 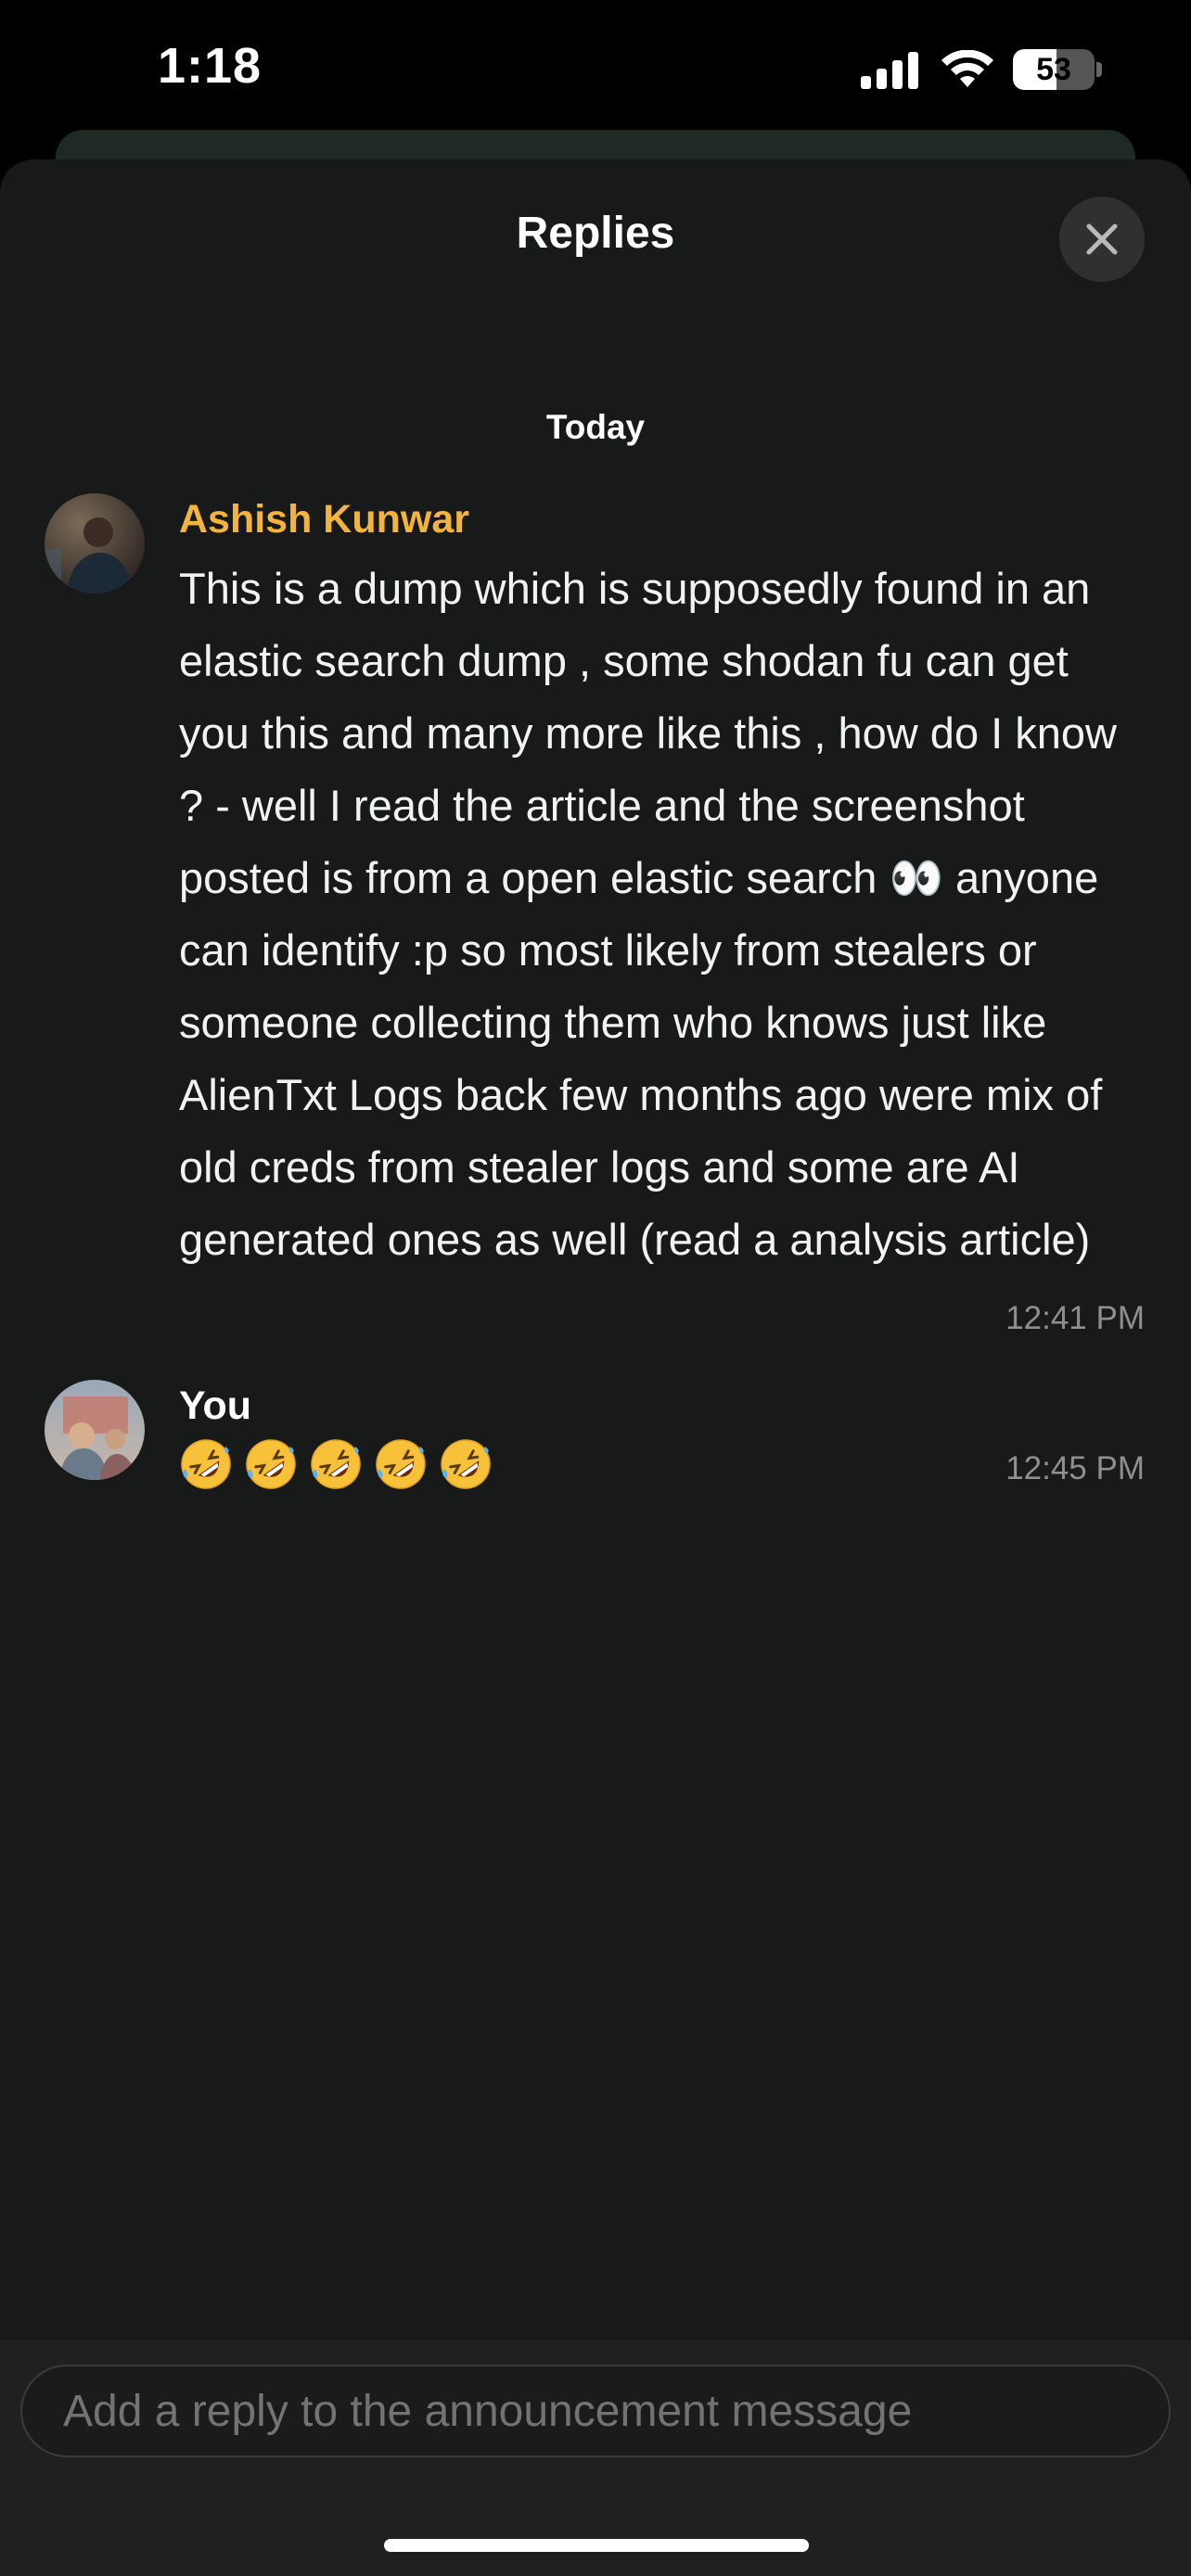 I want to click on status-time: 1:18, so click(x=210, y=66).